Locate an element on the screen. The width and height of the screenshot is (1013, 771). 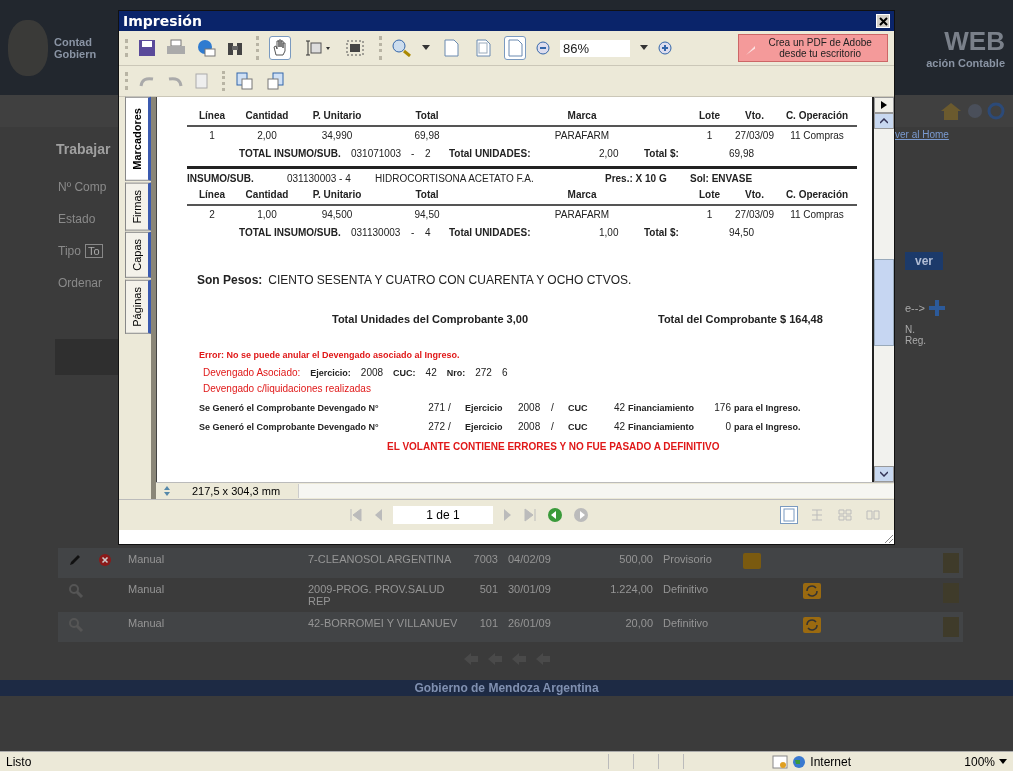
side-tab: Capas is located at coordinates (138, 255).